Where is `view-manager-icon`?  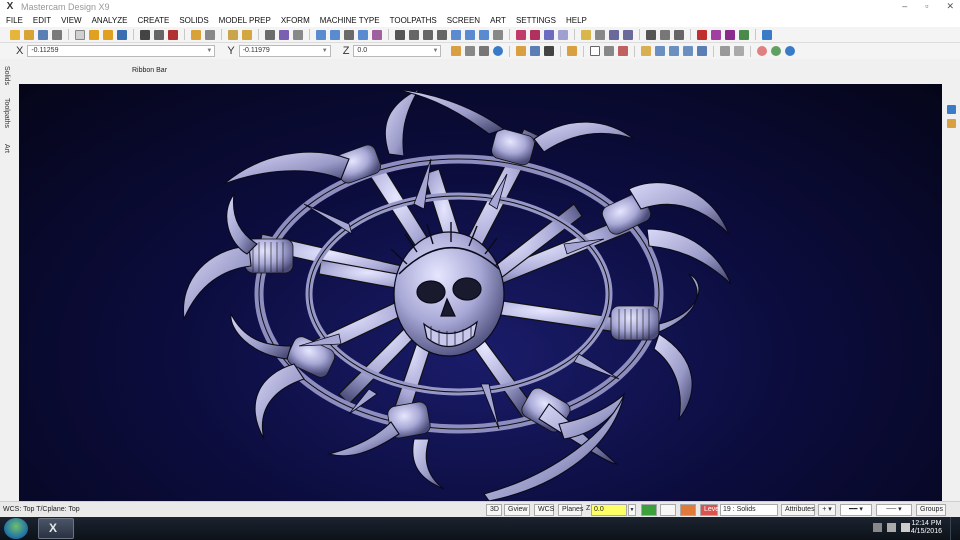
view-manager-icon is located at coordinates (951, 109).